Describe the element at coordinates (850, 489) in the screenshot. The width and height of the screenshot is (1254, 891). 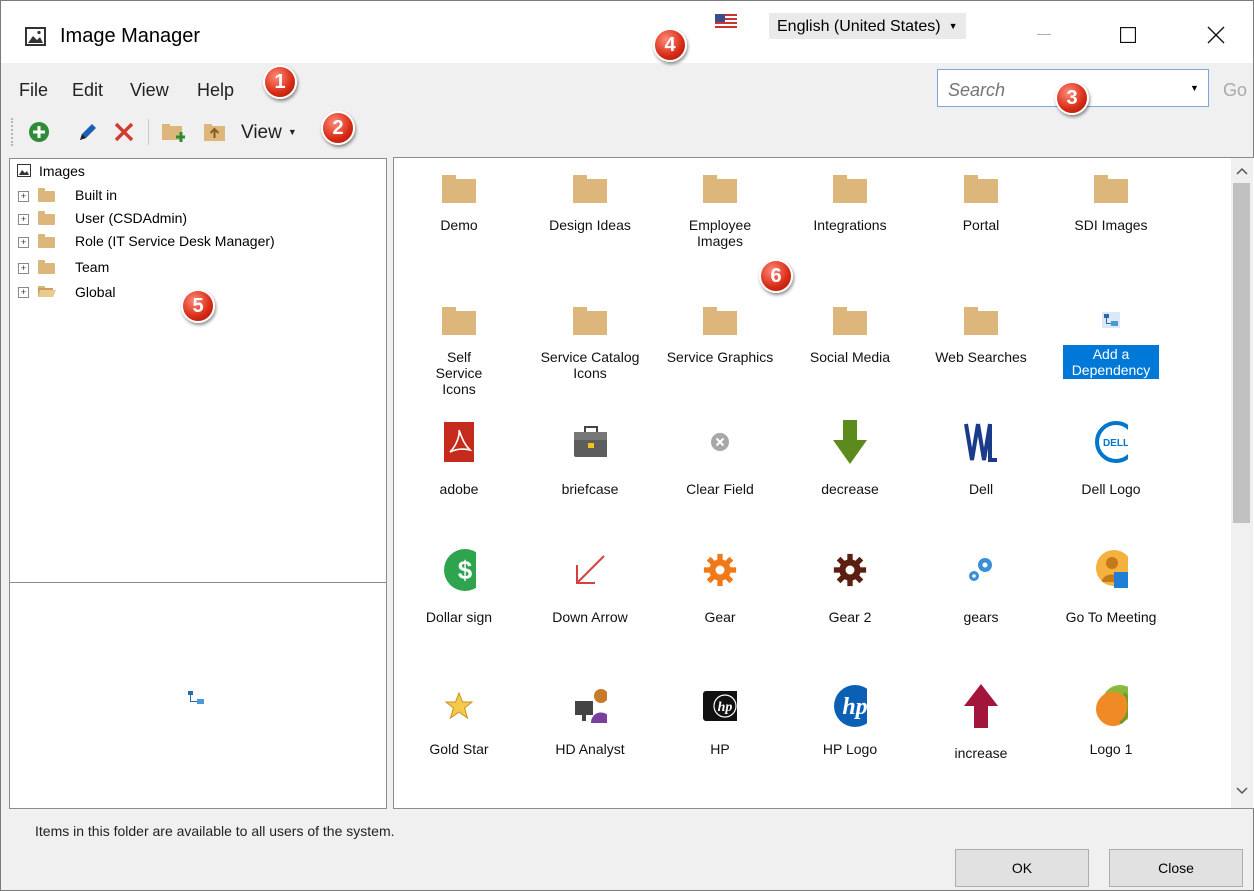
I see `gallery-item-label: decrease` at that location.